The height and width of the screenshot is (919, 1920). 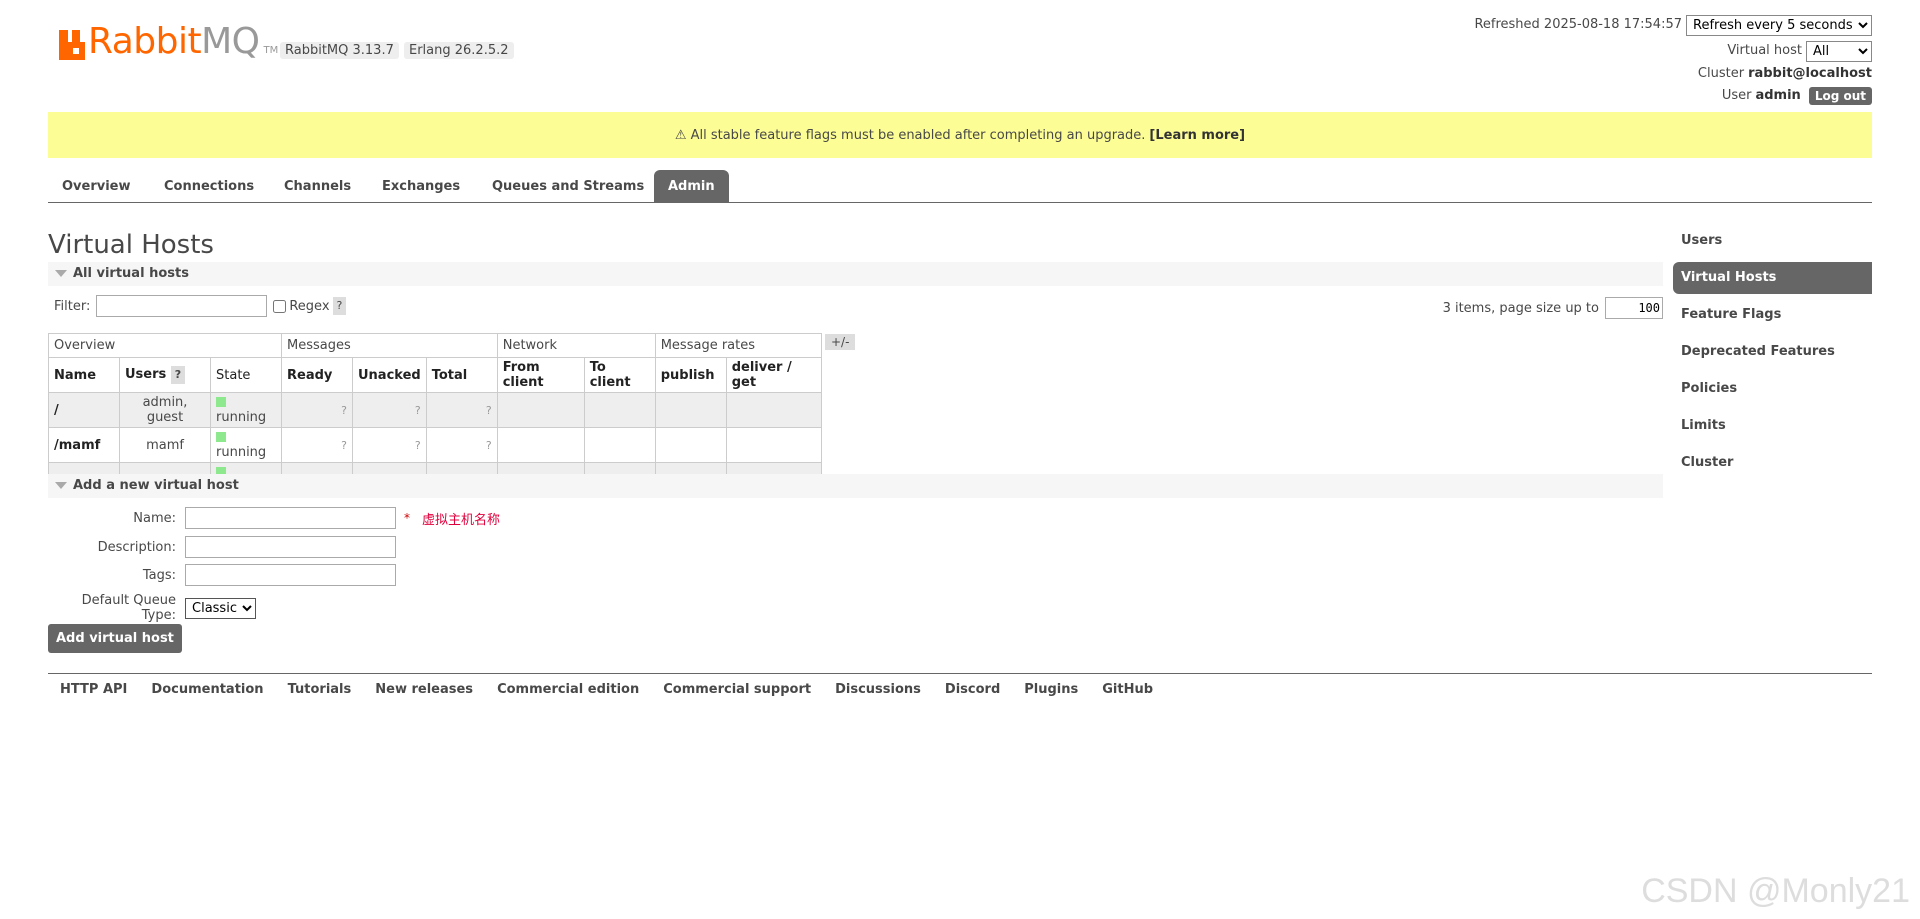 I want to click on vhost-name-link: /, so click(x=84, y=410).